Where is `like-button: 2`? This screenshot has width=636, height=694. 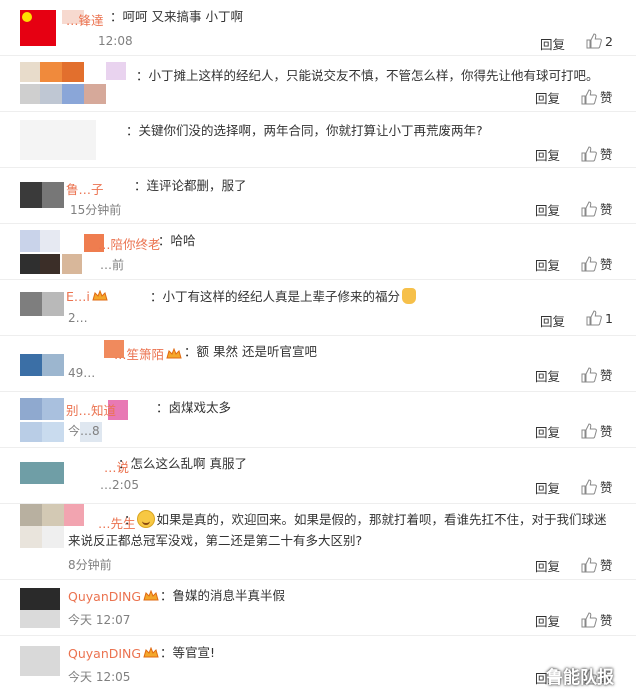 like-button: 2 is located at coordinates (599, 41).